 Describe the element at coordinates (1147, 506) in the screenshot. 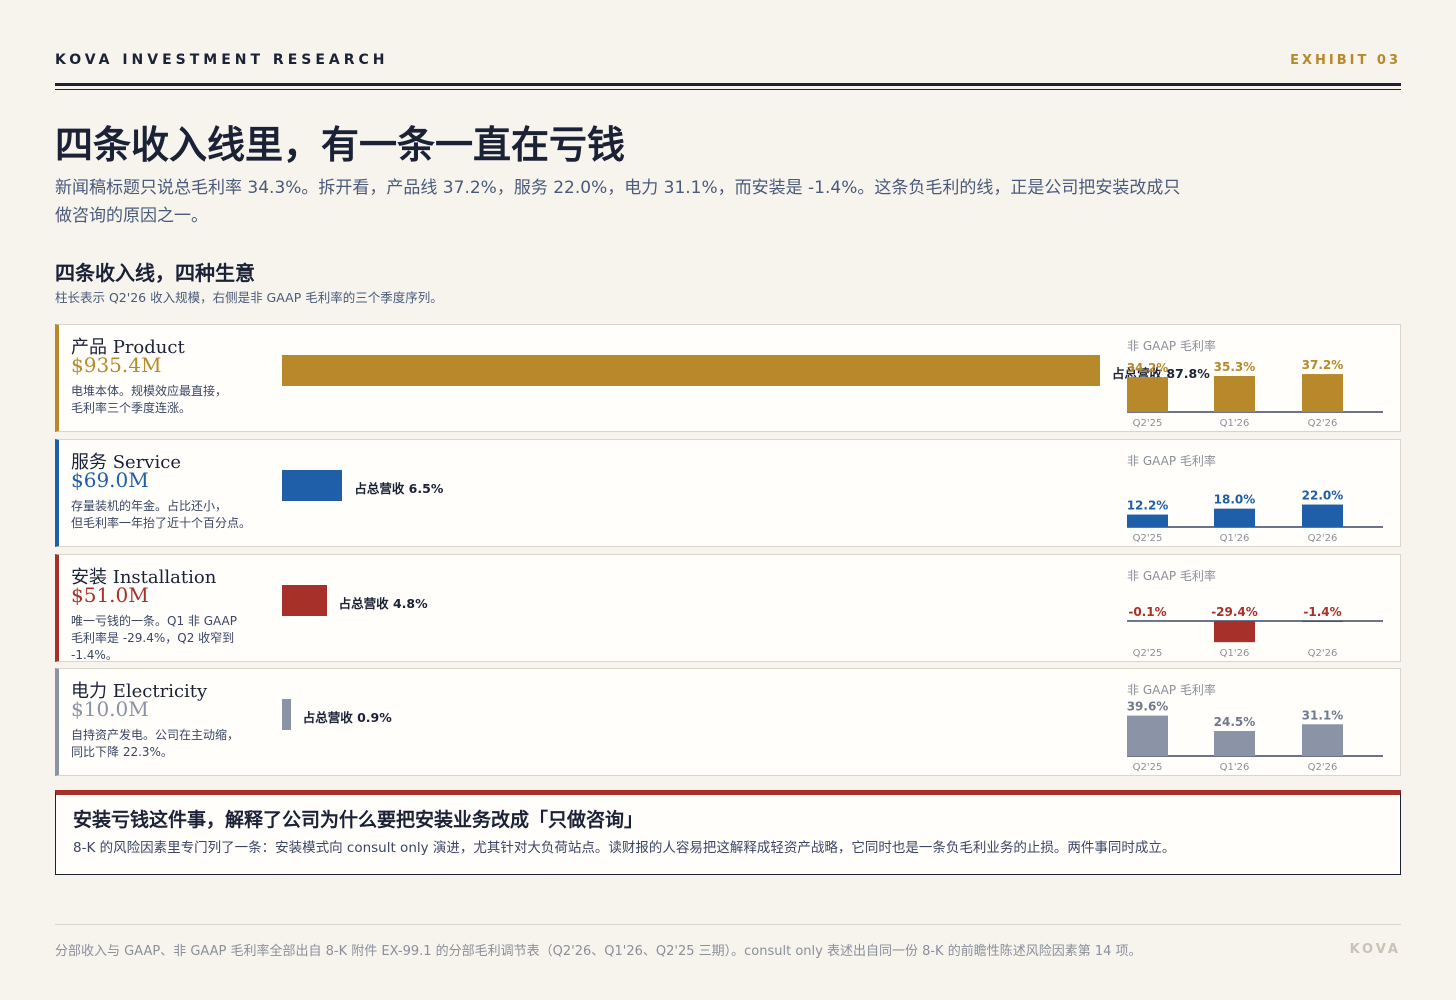

I see `margin-value-label: 12.2%` at that location.